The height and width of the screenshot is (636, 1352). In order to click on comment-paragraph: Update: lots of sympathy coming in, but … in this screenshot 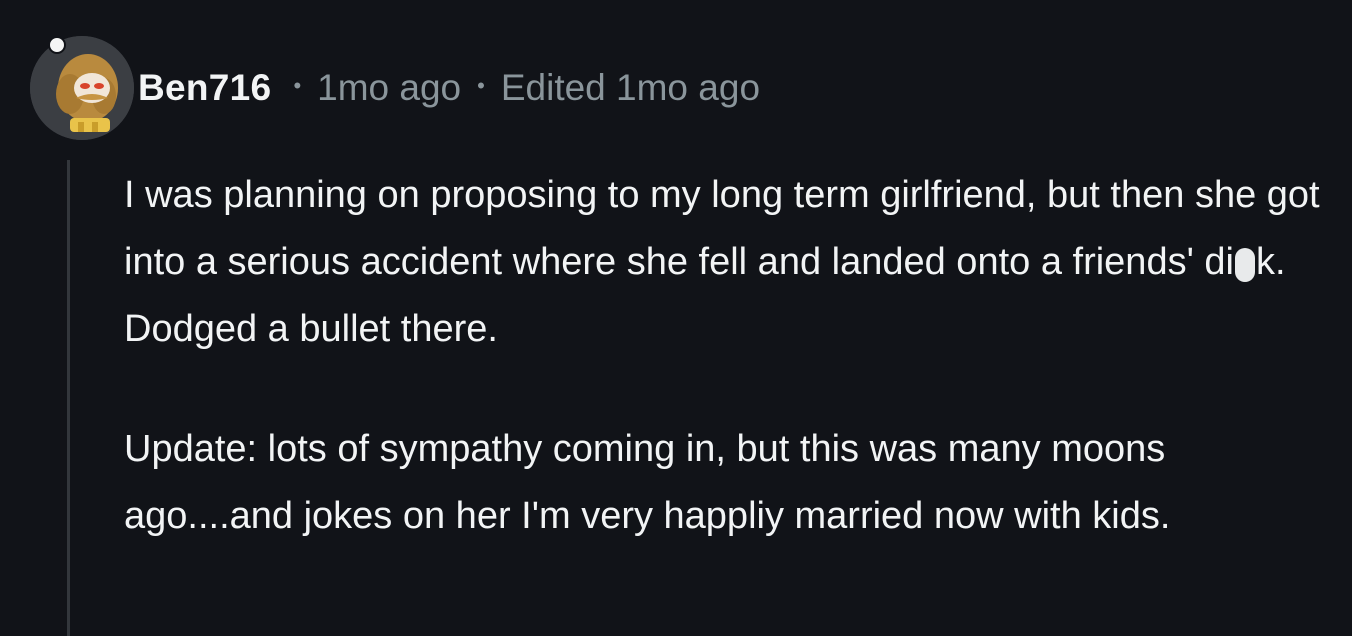, I will do `click(647, 482)`.